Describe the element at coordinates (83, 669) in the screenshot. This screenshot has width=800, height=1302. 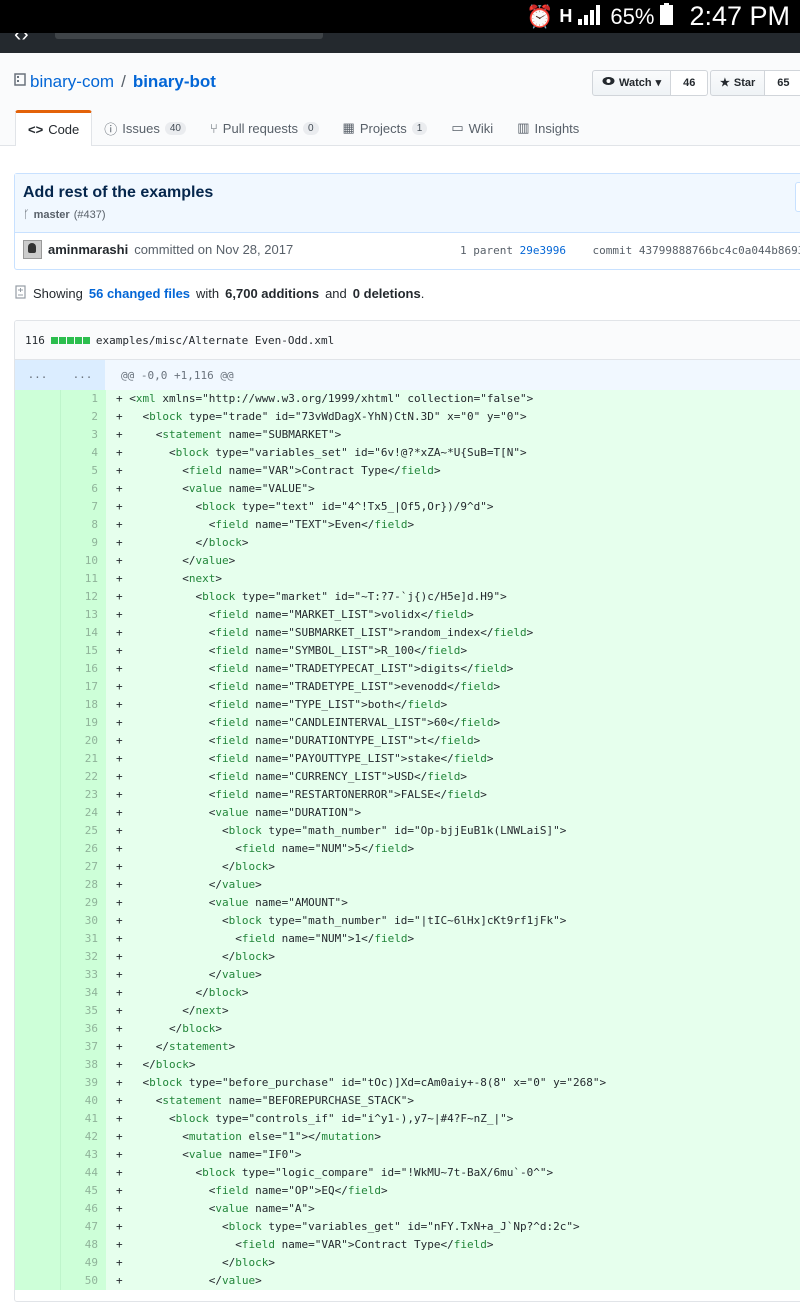
I see `new-line-number: 16` at that location.